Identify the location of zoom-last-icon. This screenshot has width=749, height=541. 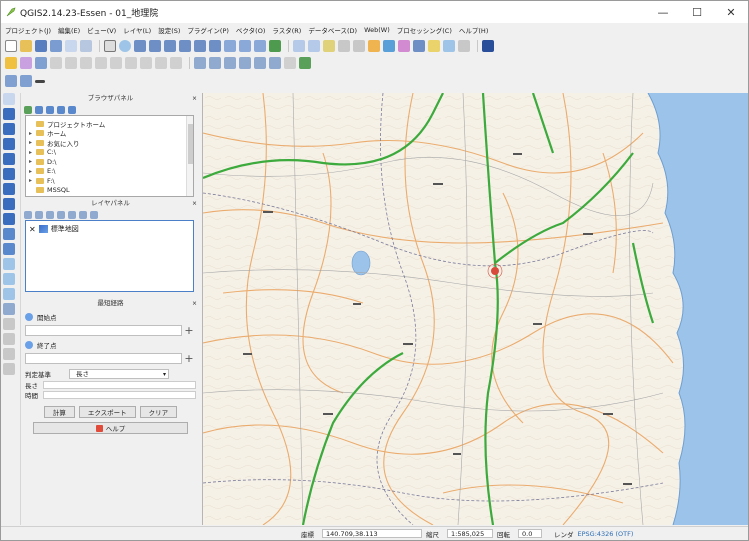
(230, 45).